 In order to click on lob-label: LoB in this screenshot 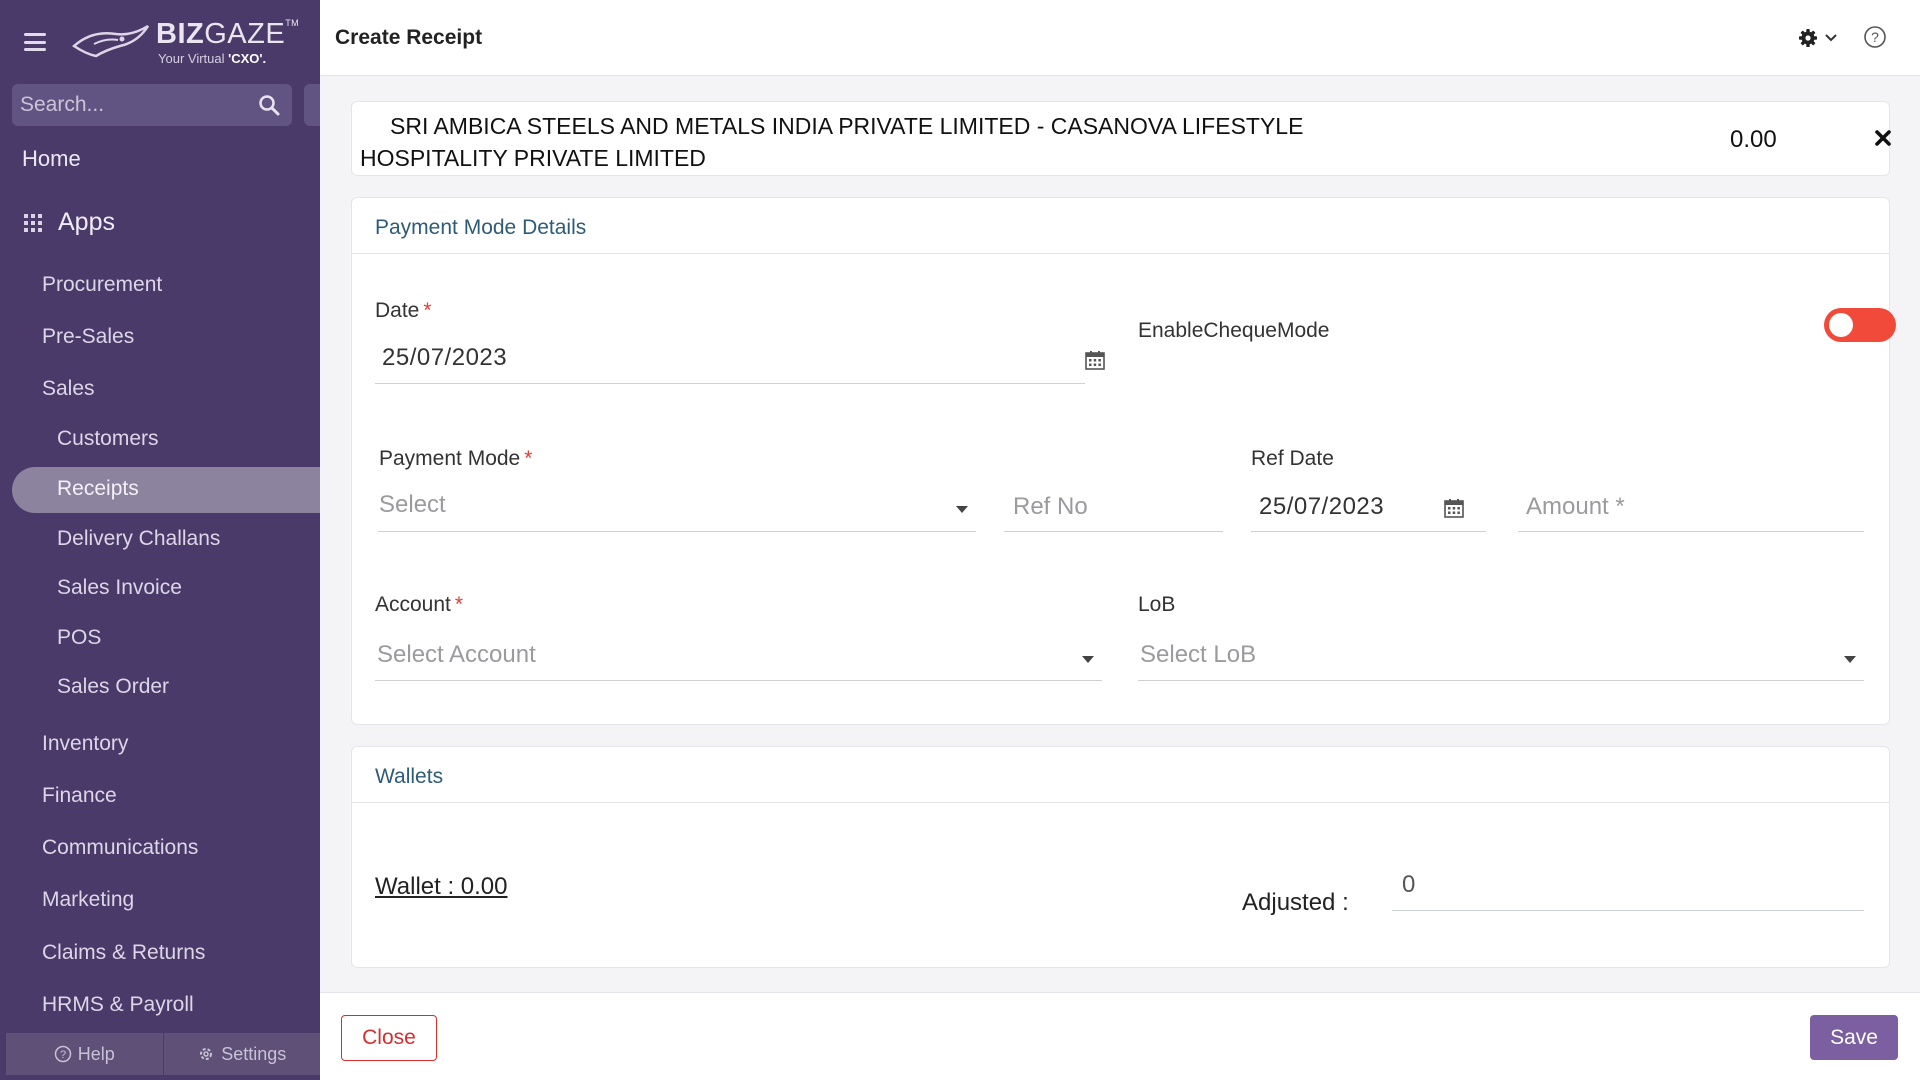, I will do `click(1157, 604)`.